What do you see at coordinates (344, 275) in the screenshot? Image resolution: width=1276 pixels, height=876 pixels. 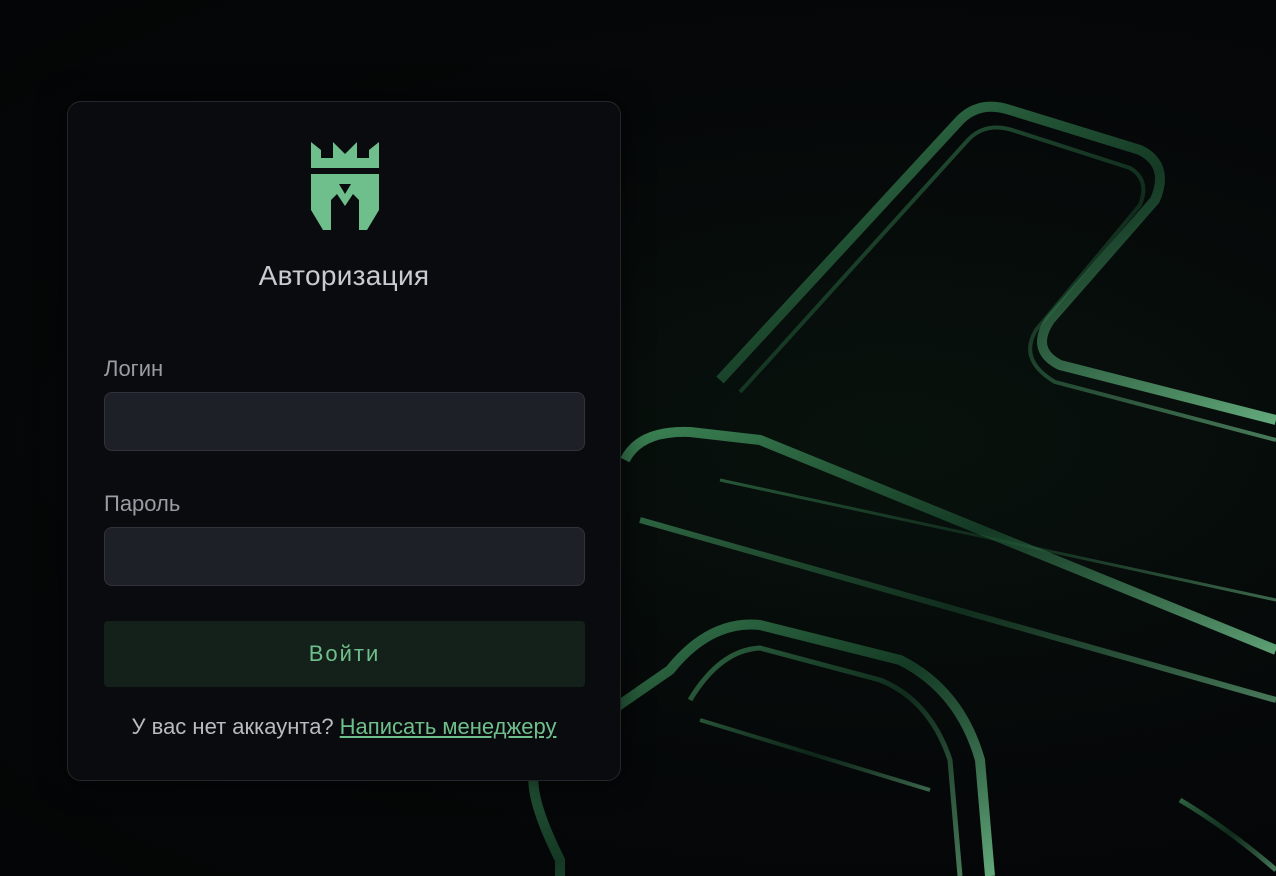 I see `page-title: Авторизация` at bounding box center [344, 275].